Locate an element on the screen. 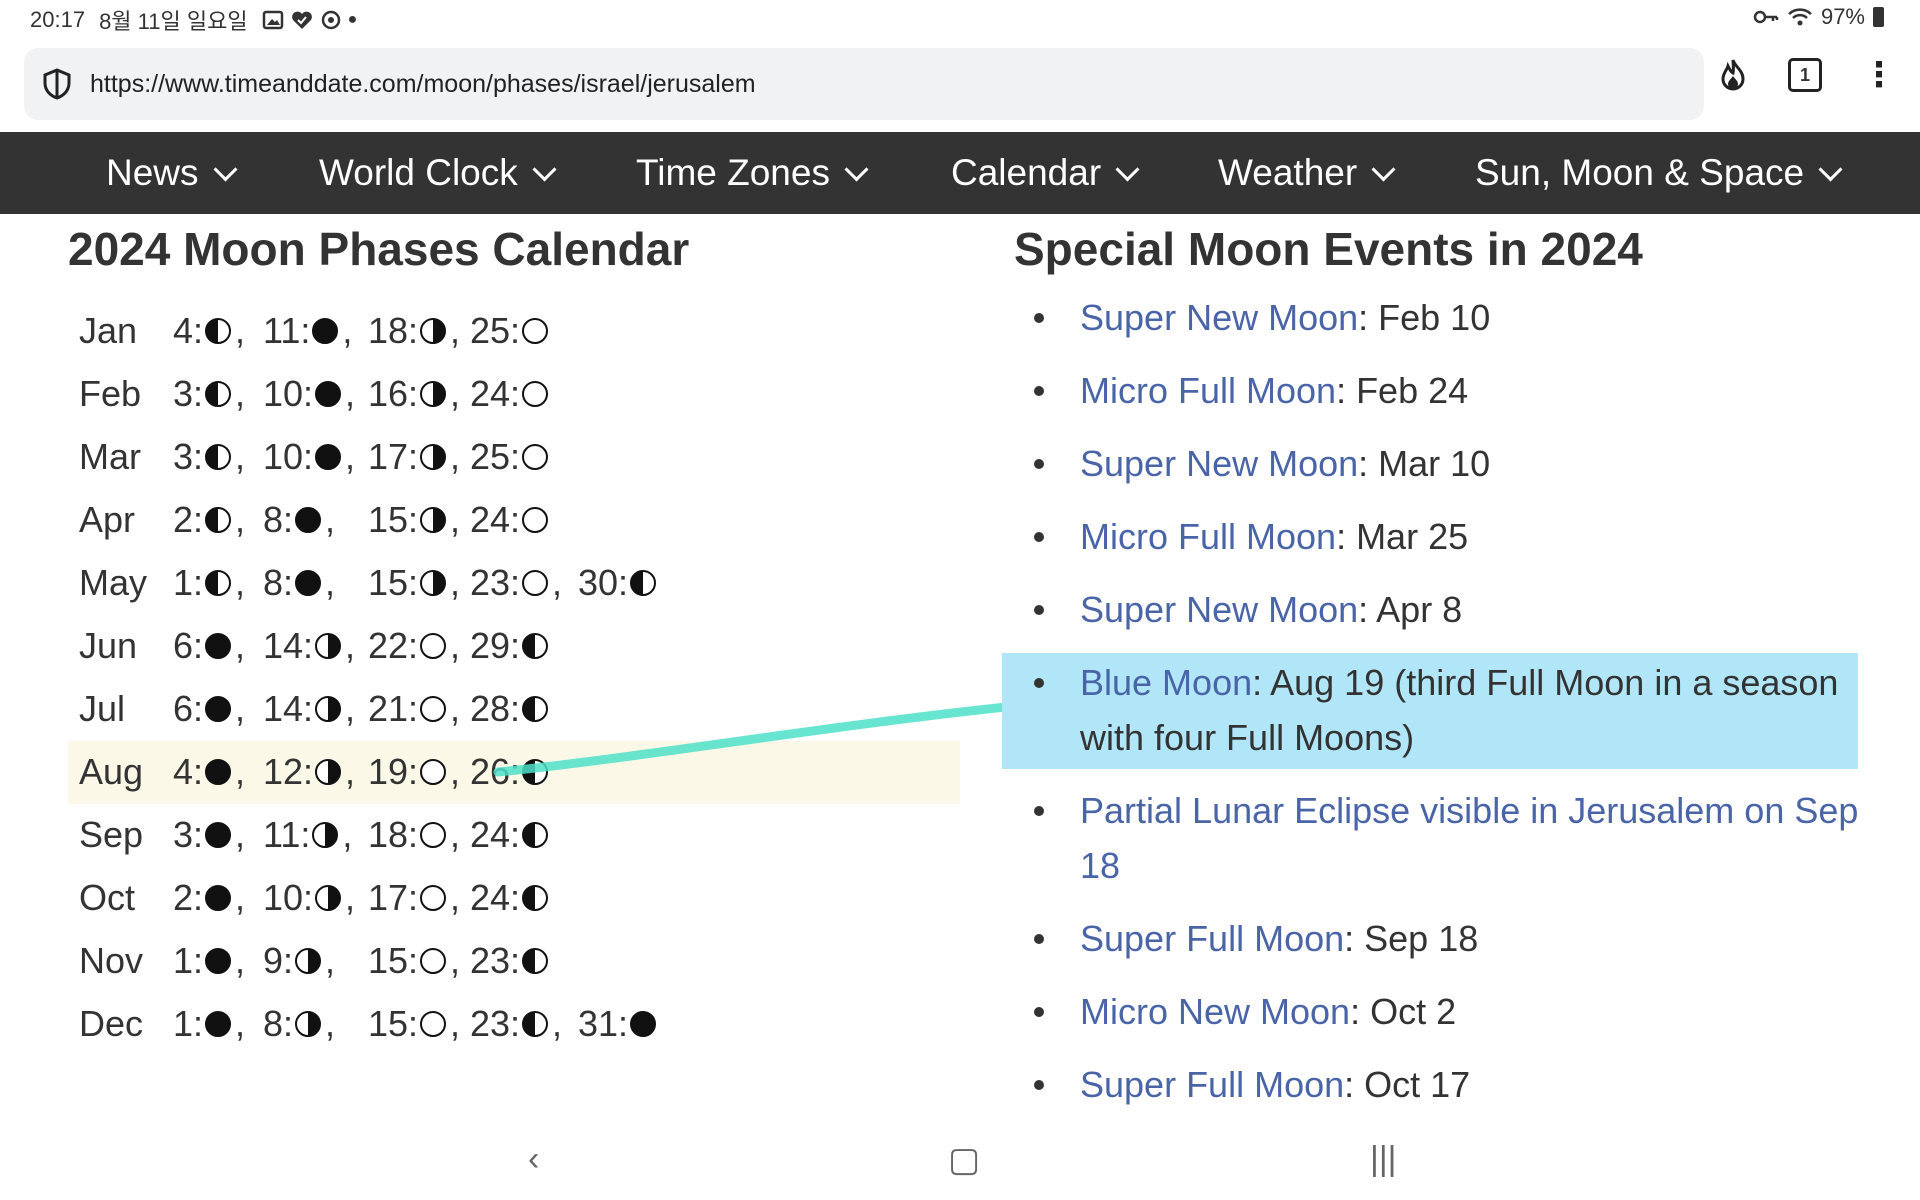 This screenshot has width=1920, height=1200. heart-check-icon is located at coordinates (301, 20).